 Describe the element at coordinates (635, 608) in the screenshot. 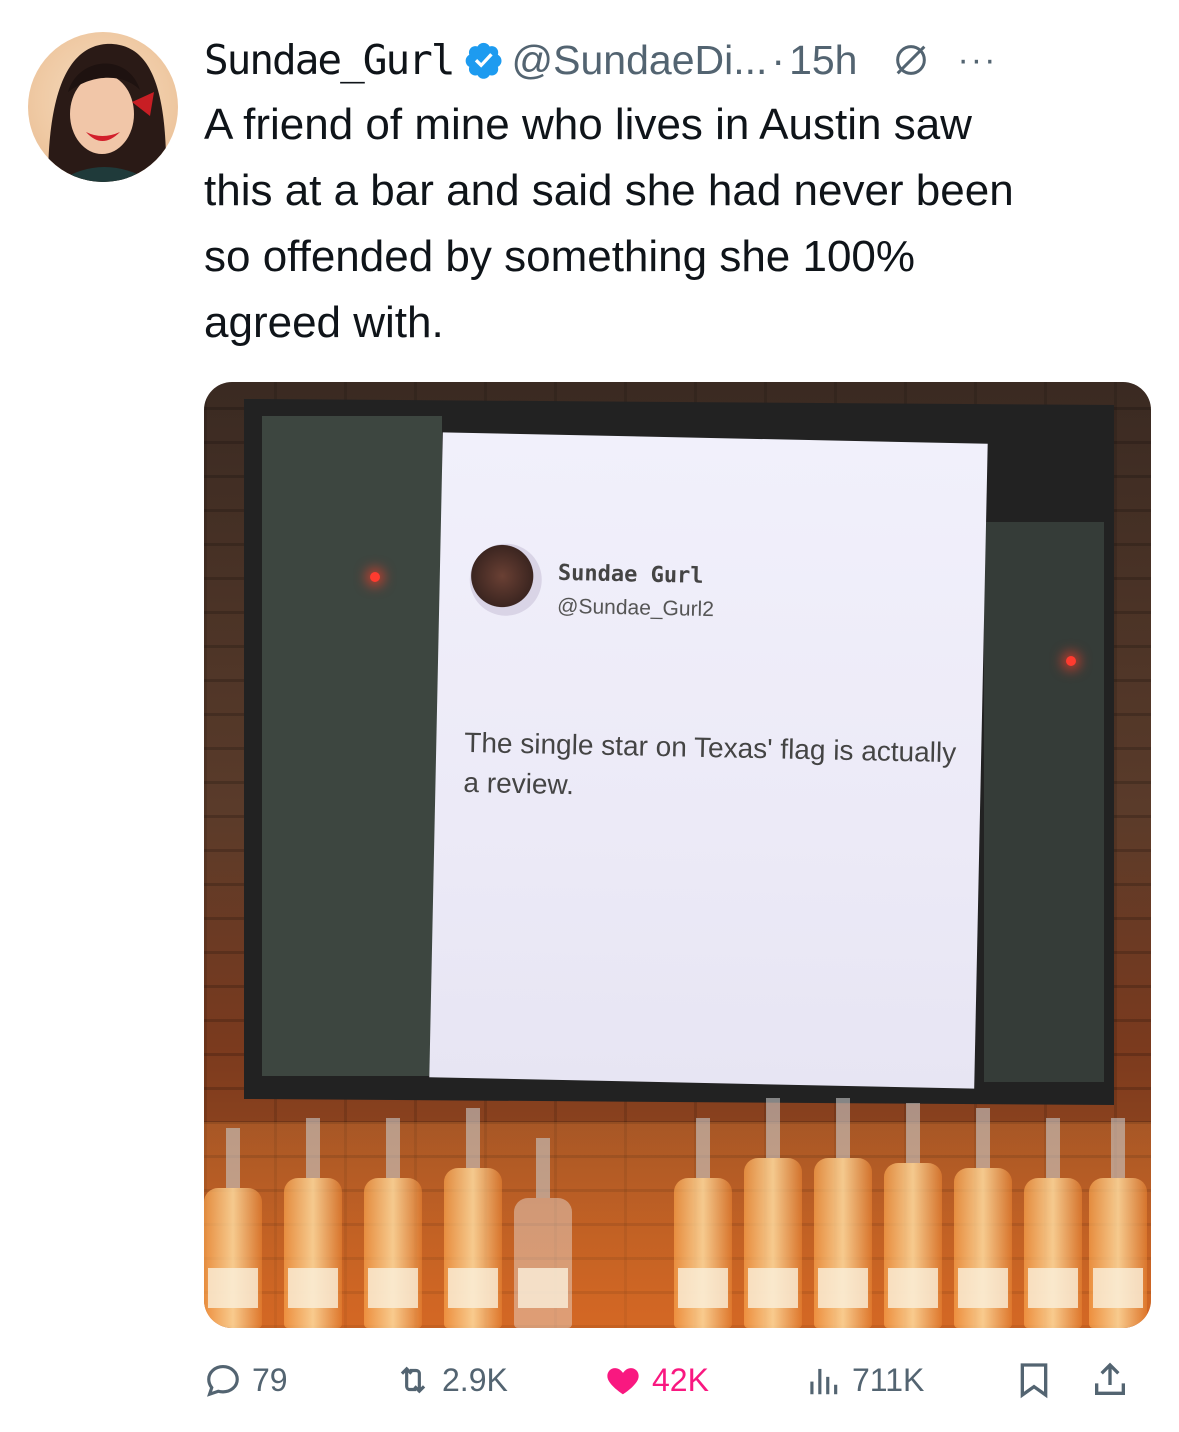

I see `screen-handle: @Sundae_Gurl2` at that location.